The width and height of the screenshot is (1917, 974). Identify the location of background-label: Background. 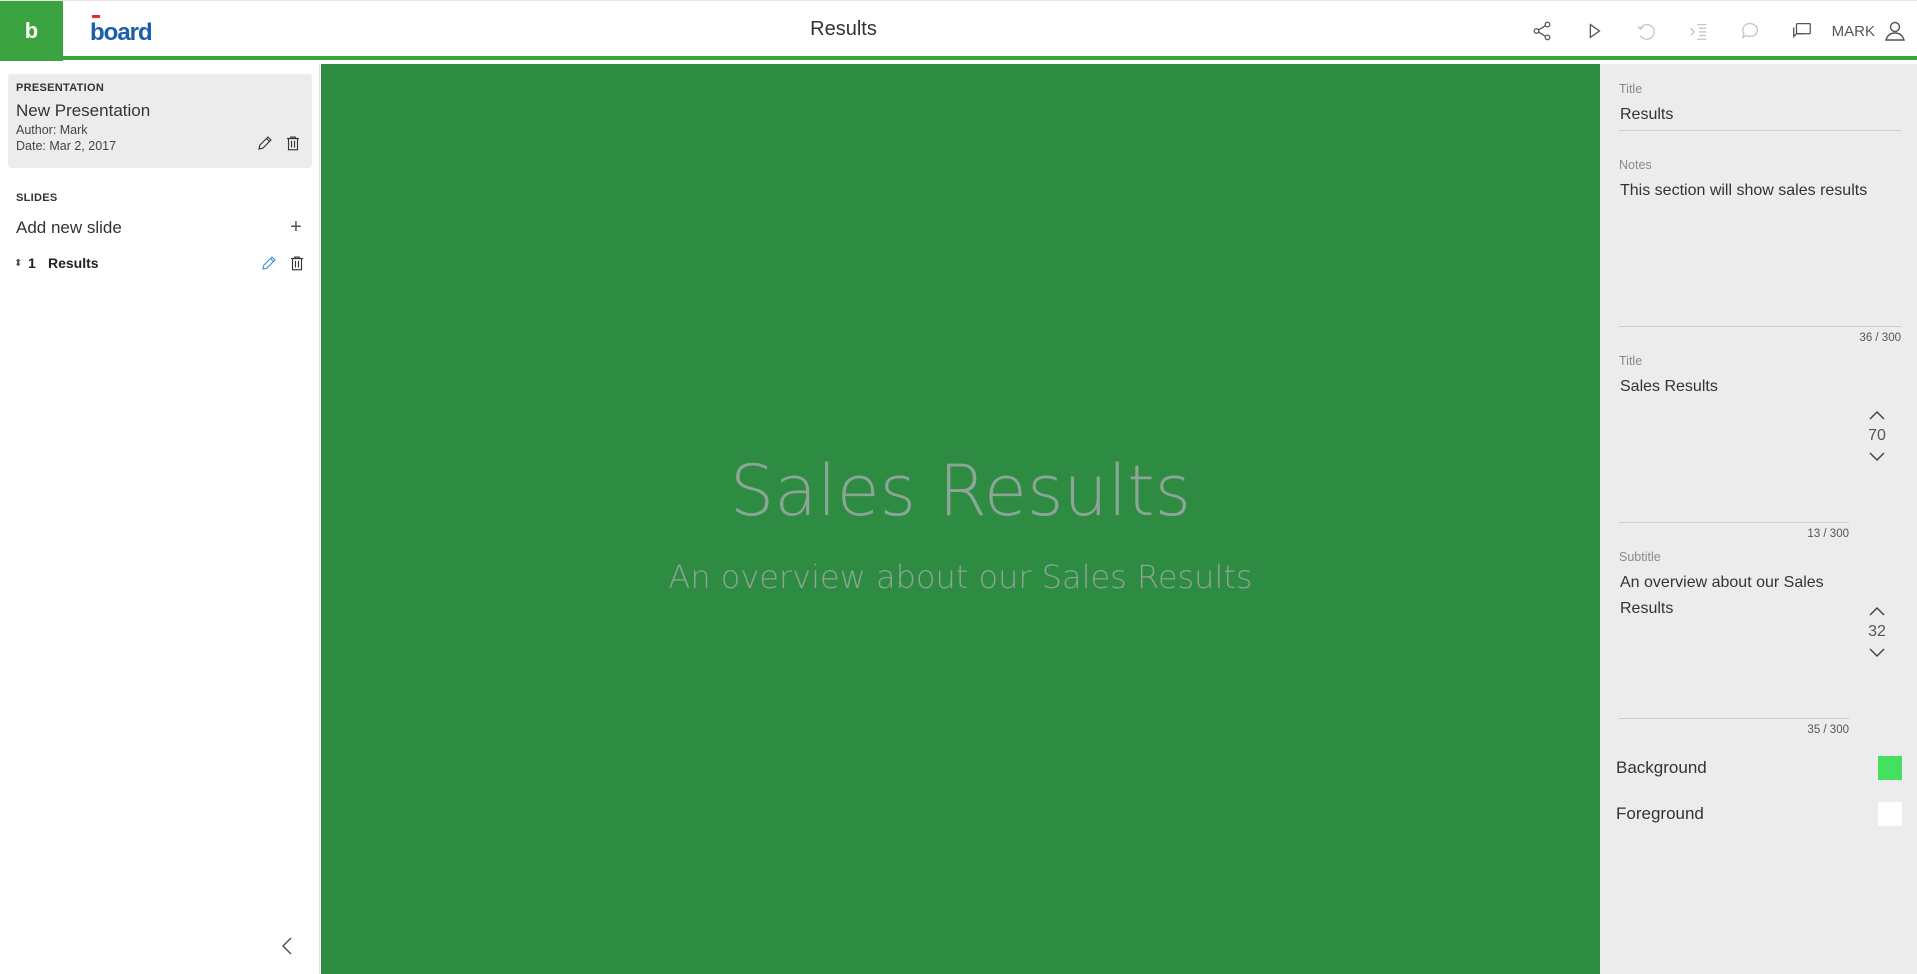
(1661, 767).